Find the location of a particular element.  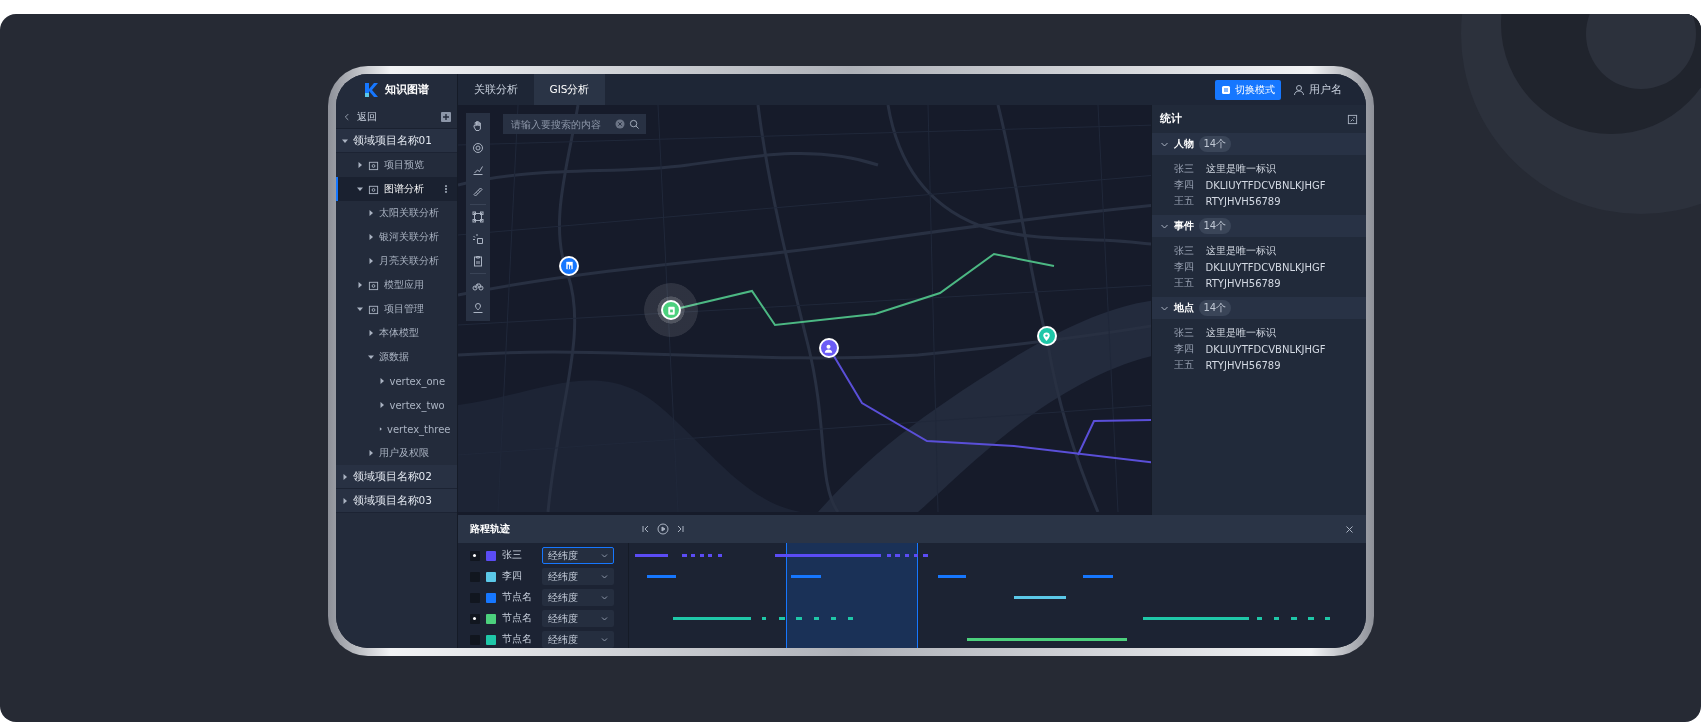

close-icon is located at coordinates (1349, 529).